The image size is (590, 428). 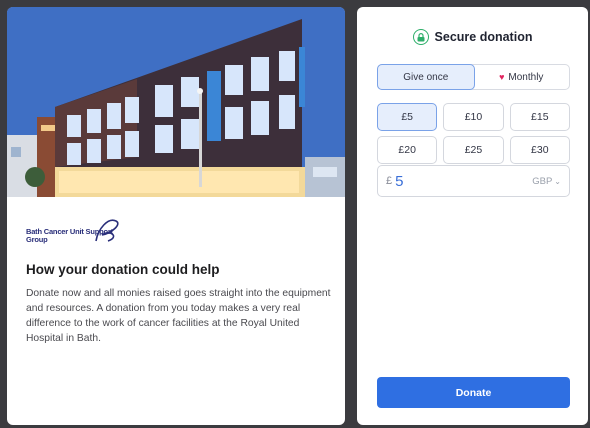 What do you see at coordinates (473, 392) in the screenshot?
I see `donate-button: Donate` at bounding box center [473, 392].